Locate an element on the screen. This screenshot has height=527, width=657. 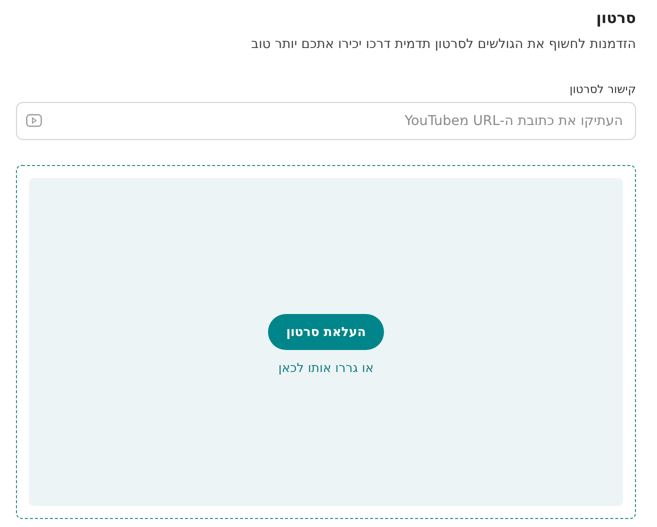
upload-button: העלאת סרטון is located at coordinates (326, 332).